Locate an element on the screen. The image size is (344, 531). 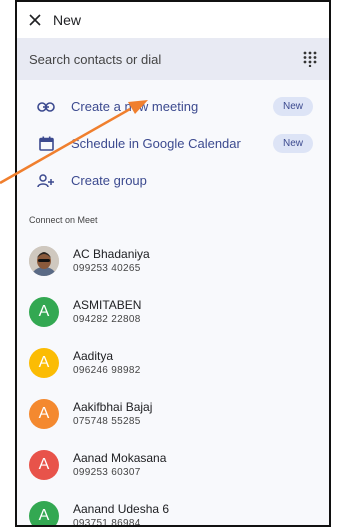
dialpad-button is located at coordinates (310, 59).